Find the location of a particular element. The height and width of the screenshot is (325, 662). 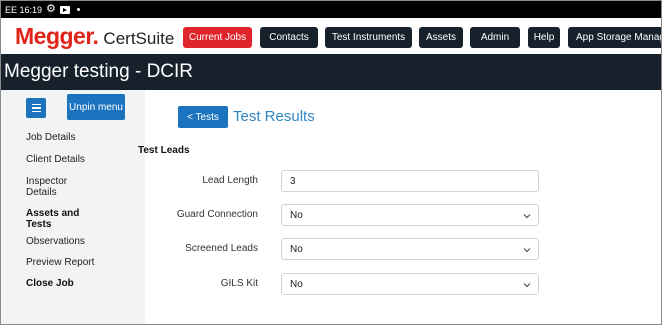

nav-contacts-button: Contacts is located at coordinates (289, 37).